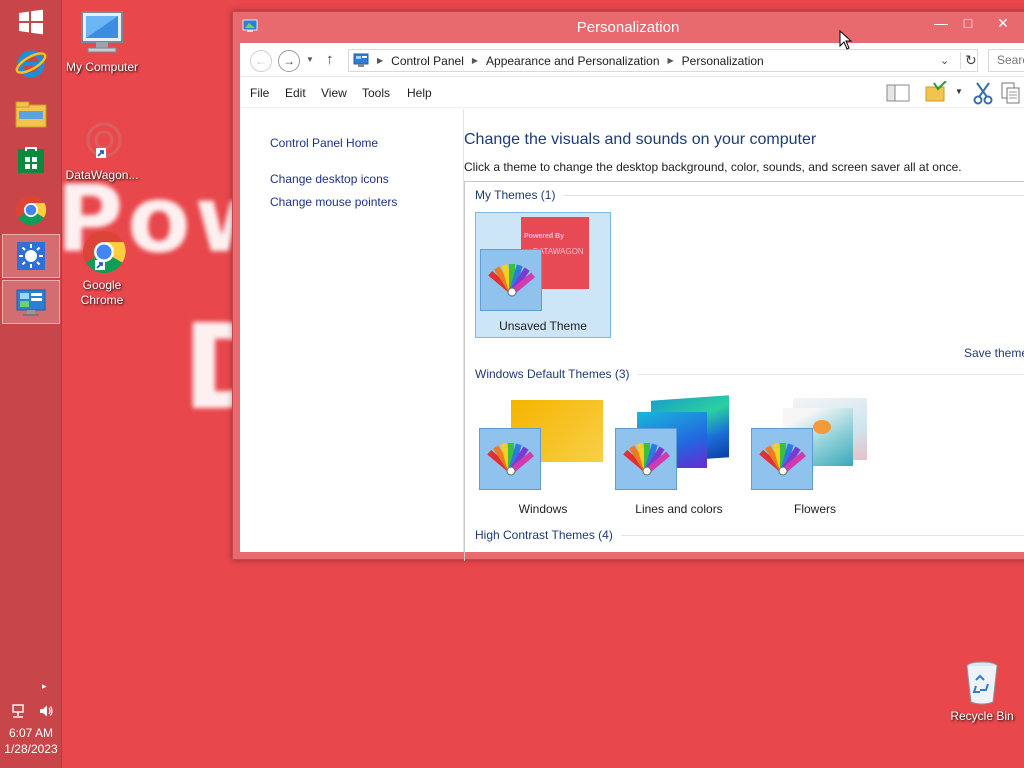 Image resolution: width=1024 pixels, height=768 pixels. I want to click on desktop-icon-label: Google Chrome, so click(102, 292).